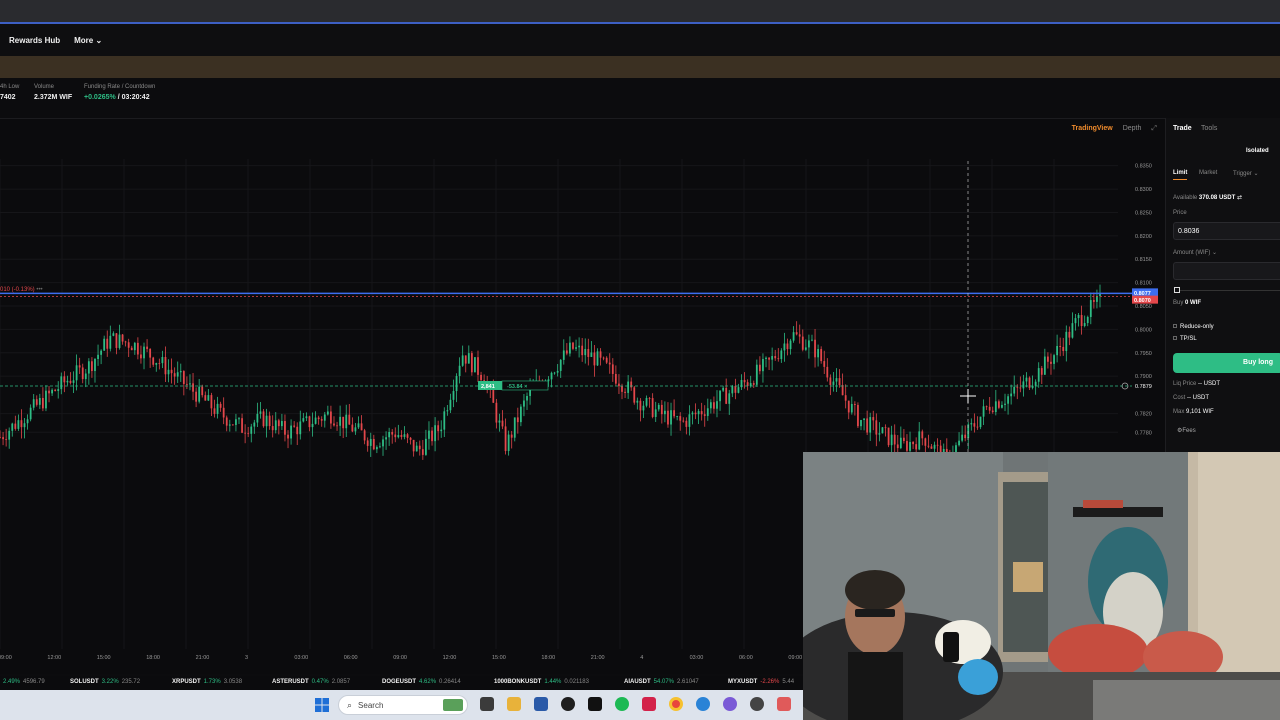 The image size is (1280, 720). What do you see at coordinates (761, 682) in the screenshot?
I see `ticker-item: MYXUSDT -2.26% 5.44` at bounding box center [761, 682].